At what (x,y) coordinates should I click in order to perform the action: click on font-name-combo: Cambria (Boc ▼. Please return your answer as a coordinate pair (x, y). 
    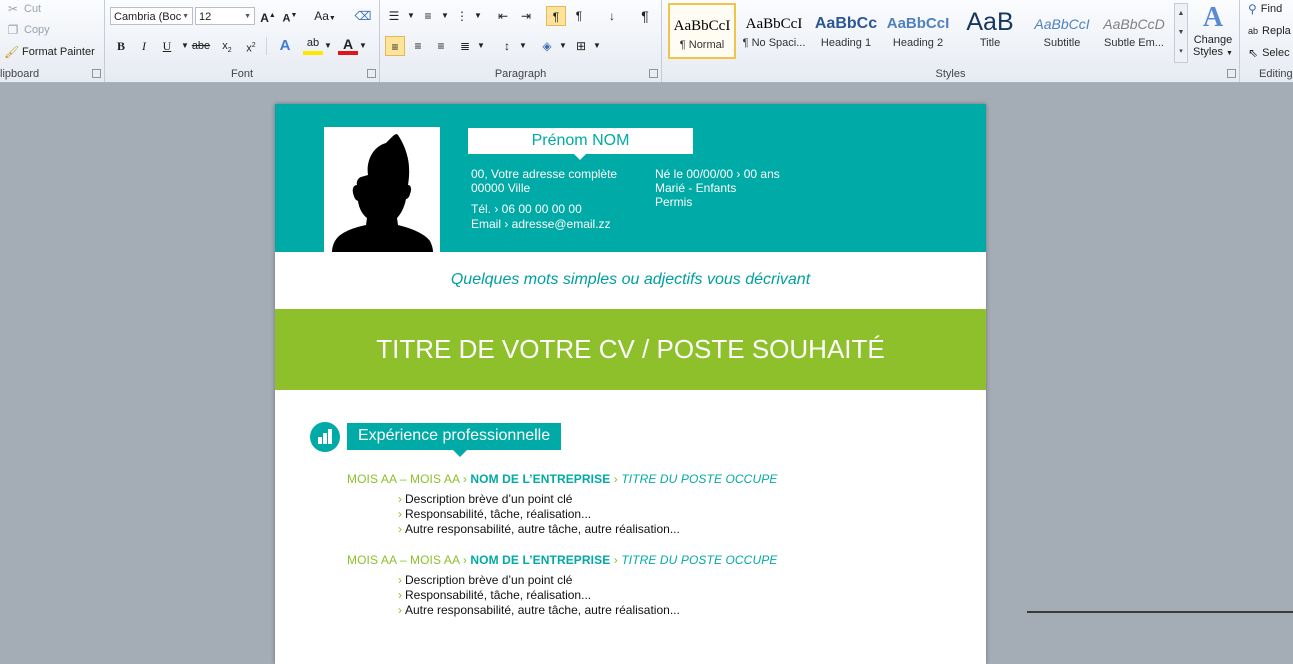
    Looking at the image, I should click on (151, 16).